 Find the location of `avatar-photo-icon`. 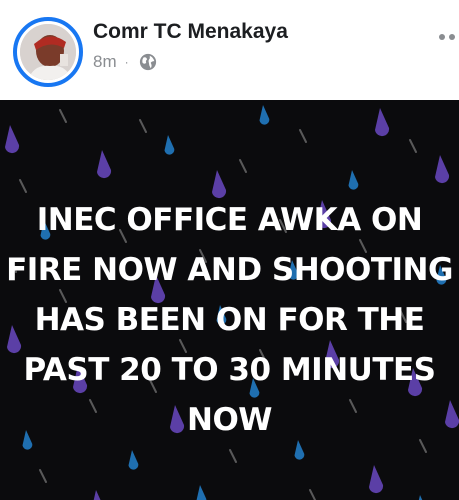

avatar-photo-icon is located at coordinates (48, 52).